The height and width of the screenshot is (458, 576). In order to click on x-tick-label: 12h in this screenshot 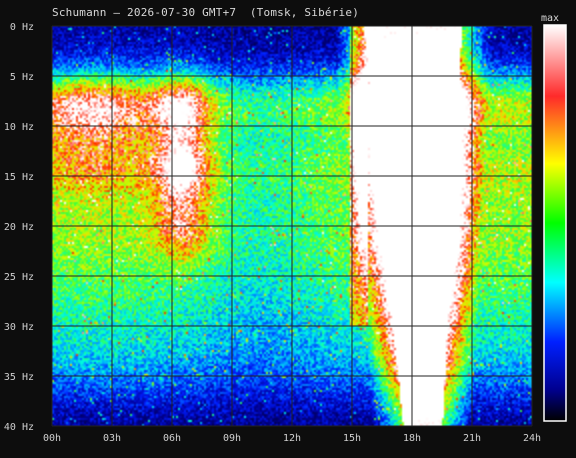, I will do `click(292, 438)`.